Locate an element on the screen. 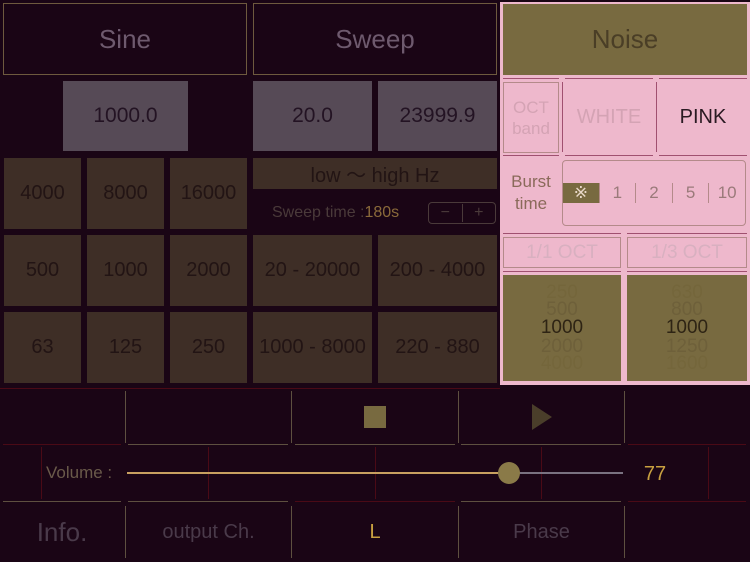  sweep-label: Sweep is located at coordinates (375, 38).